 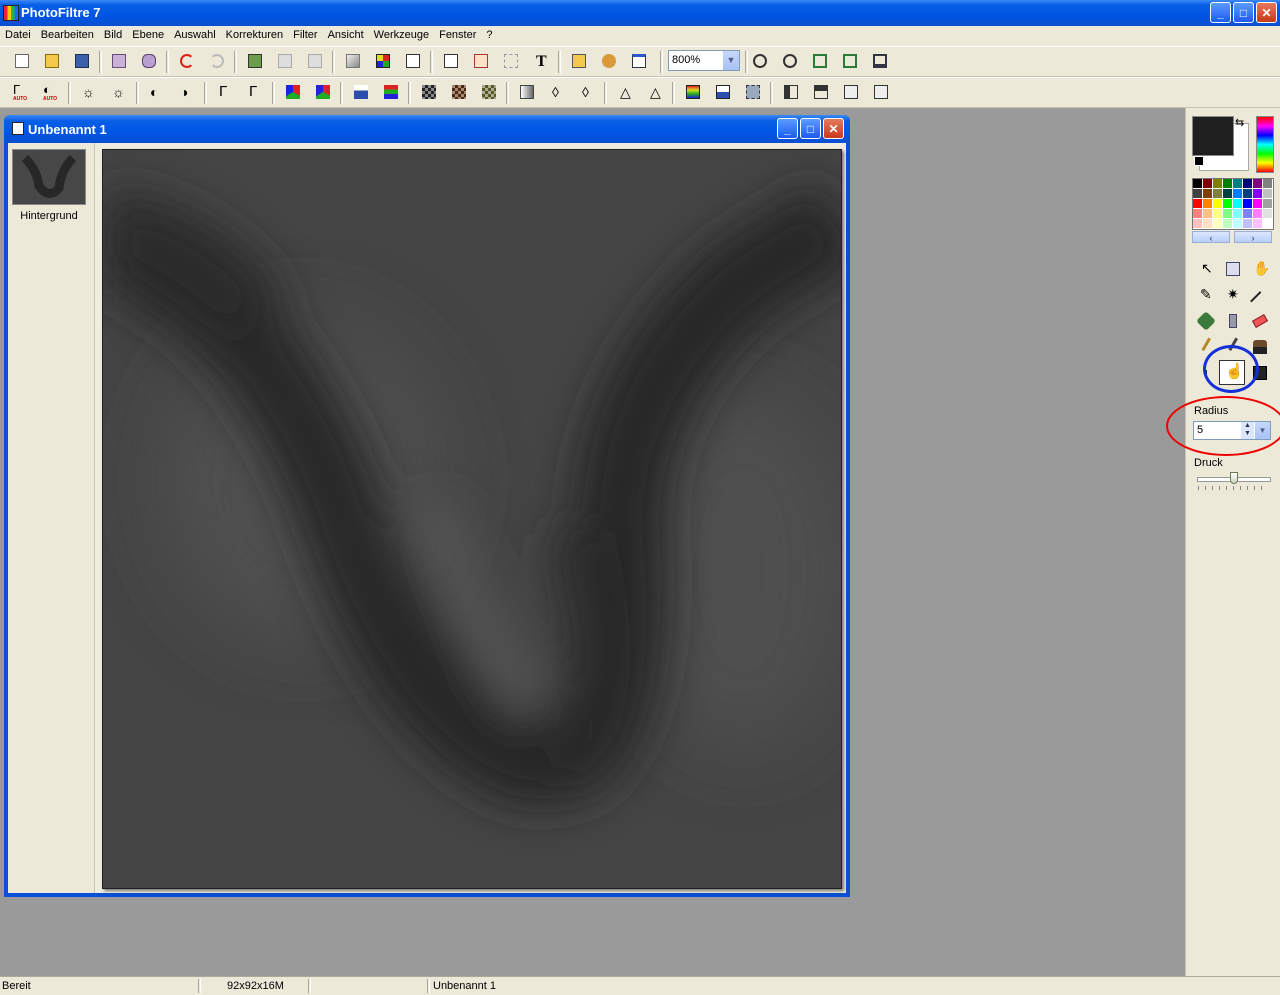 I want to click on text-tool-button: T, so click(x=541, y=62).